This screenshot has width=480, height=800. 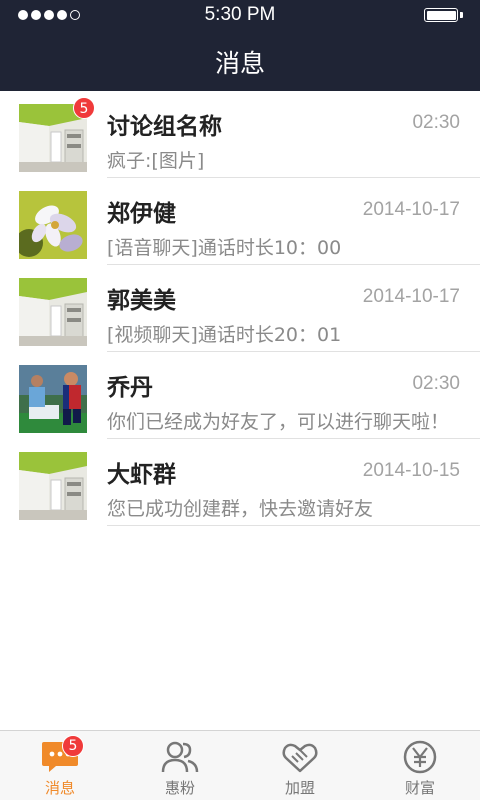 What do you see at coordinates (240, 221) in the screenshot?
I see `conversation-item: 郑伊健 2014-10-17 [语音聊天]通话时长10：00` at bounding box center [240, 221].